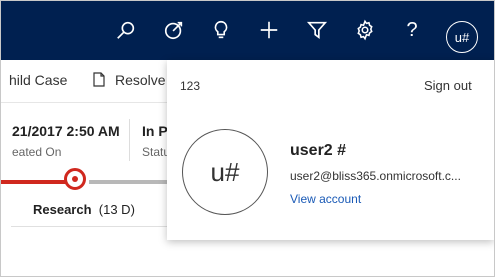 This screenshot has width=495, height=277. I want to click on account-avatar-initials: u#, so click(225, 171).